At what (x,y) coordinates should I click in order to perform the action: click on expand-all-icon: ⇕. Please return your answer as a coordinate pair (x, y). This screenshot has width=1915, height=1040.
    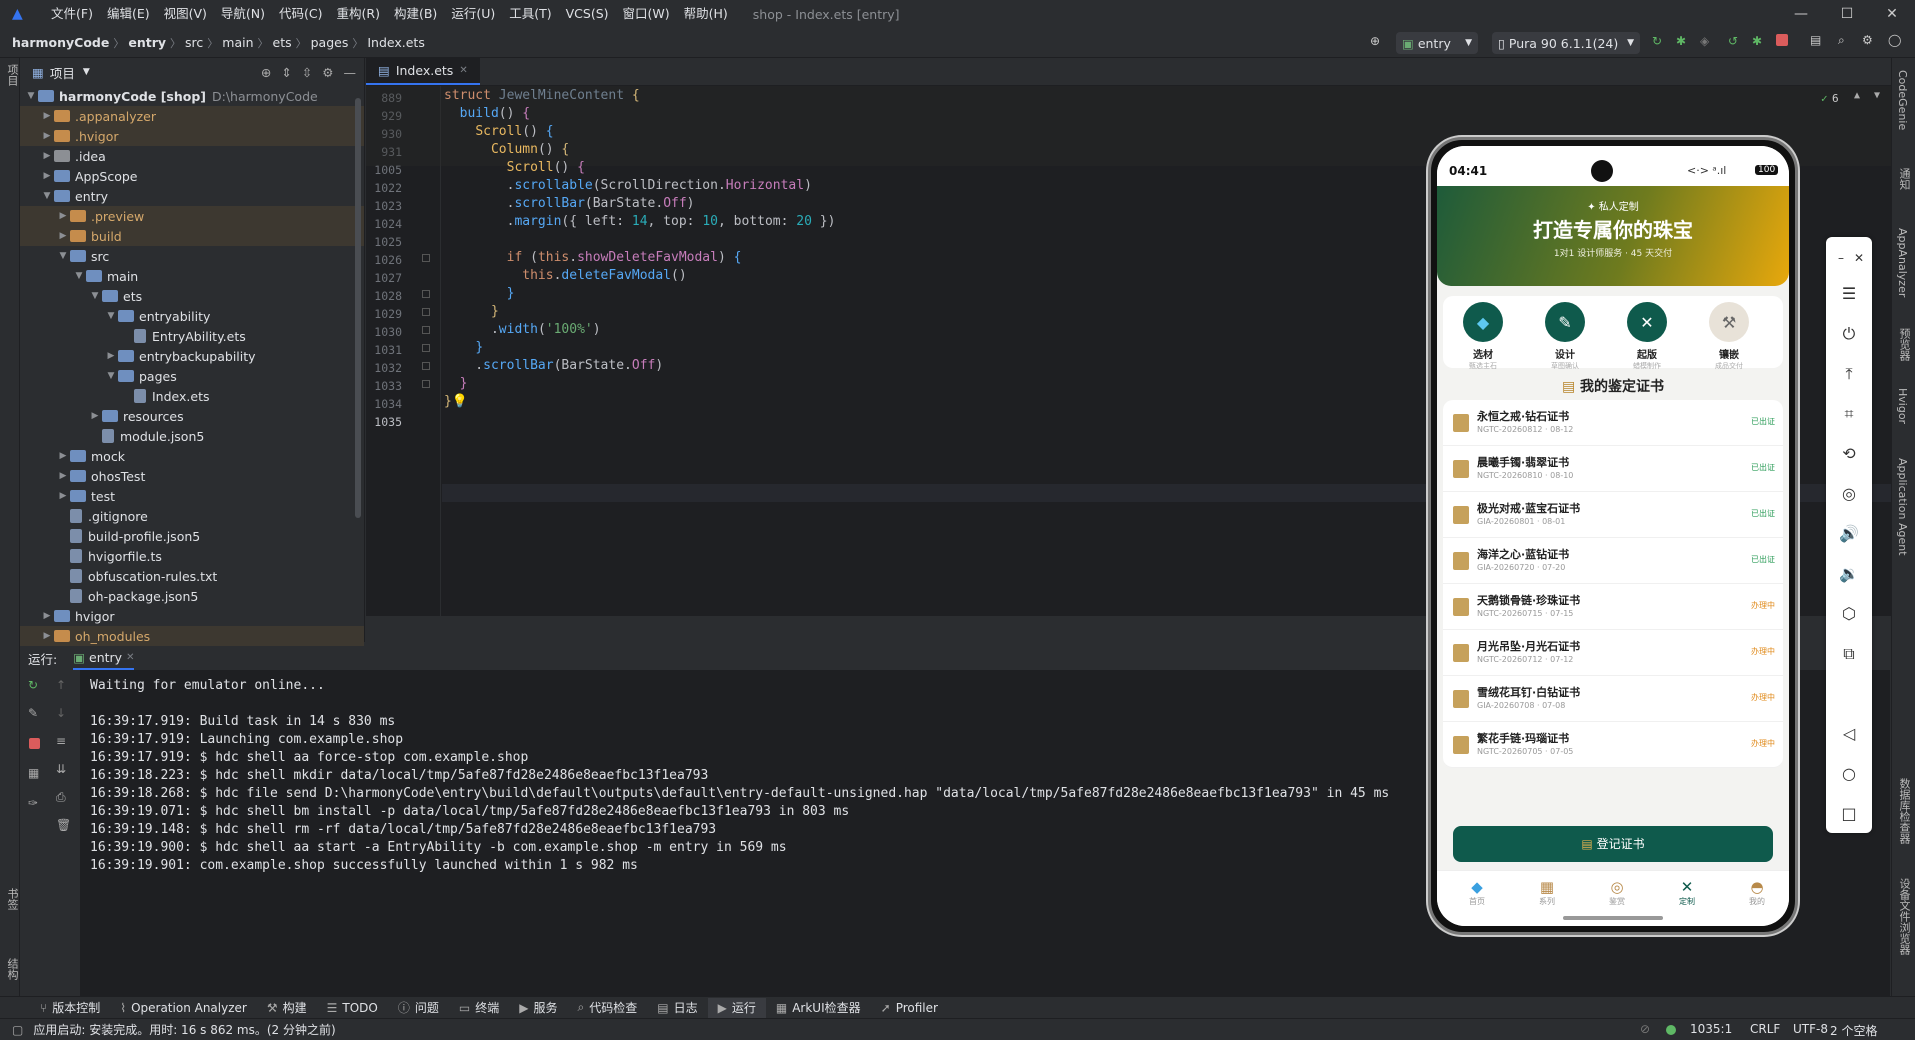
    Looking at the image, I should click on (286, 72).